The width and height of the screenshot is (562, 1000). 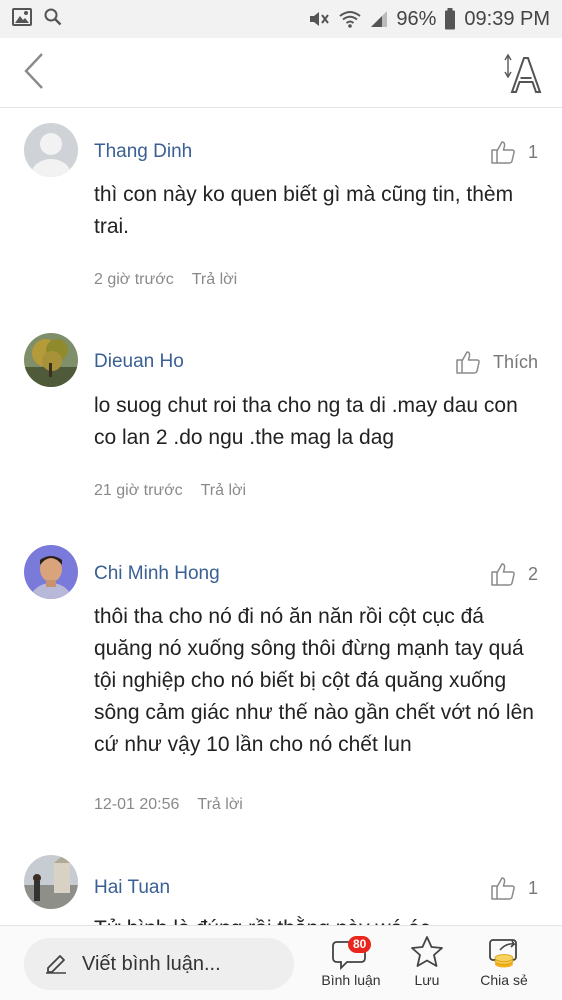 I want to click on clock: 09:39 PM, so click(x=507, y=18).